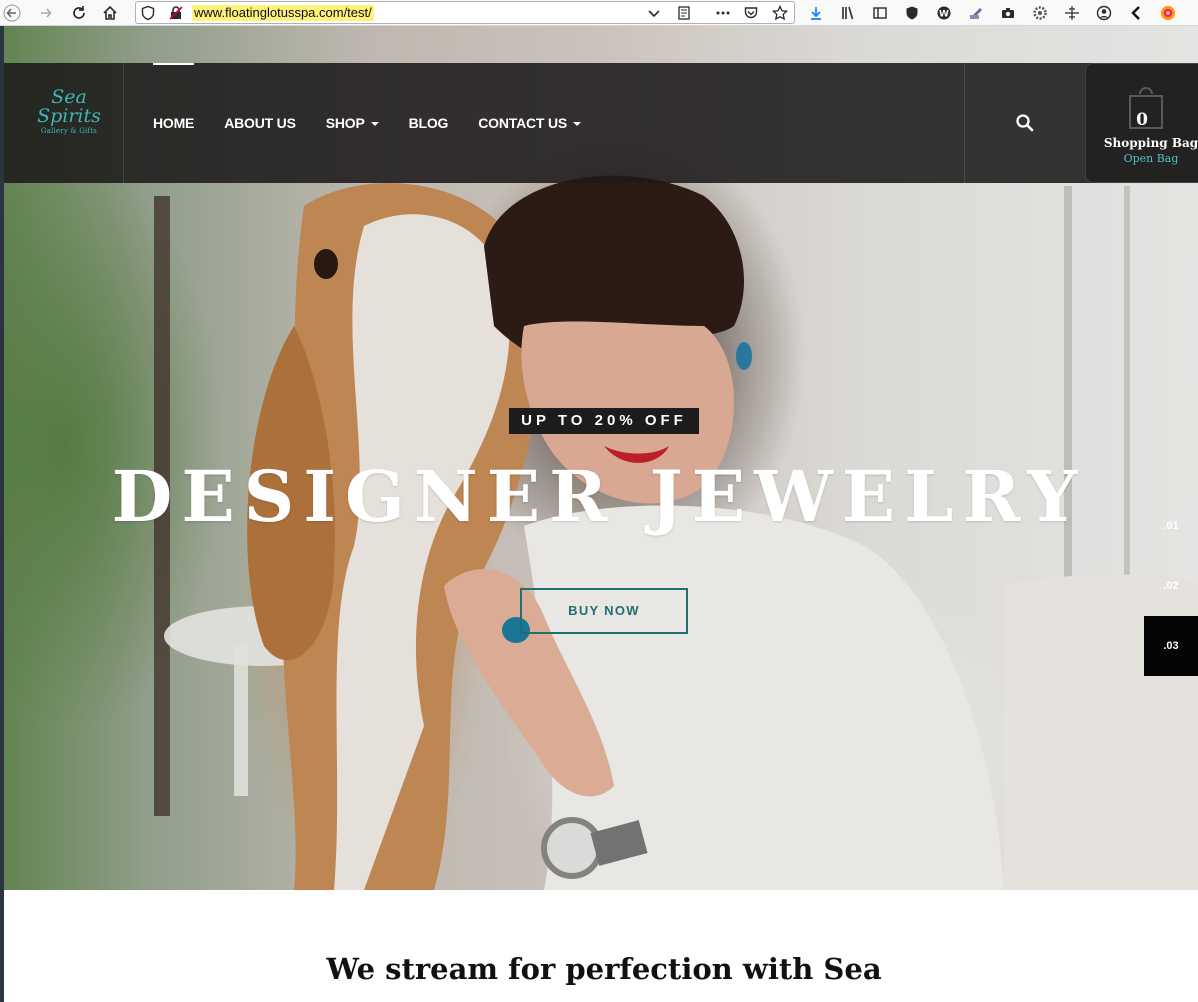 The width and height of the screenshot is (1198, 1002). What do you see at coordinates (1040, 13) in the screenshot?
I see `gear-icon` at bounding box center [1040, 13].